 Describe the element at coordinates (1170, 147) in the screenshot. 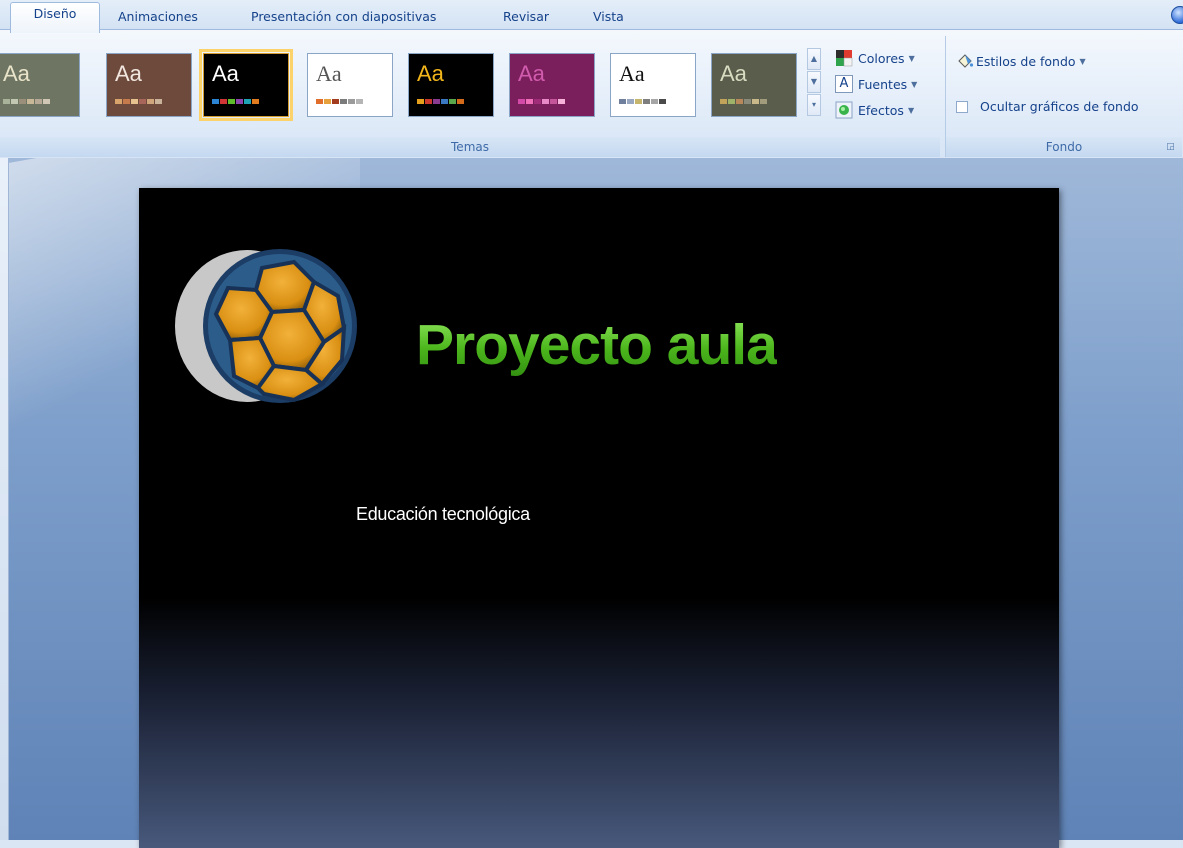

I see `dialog-launcher-icon: ◲` at that location.